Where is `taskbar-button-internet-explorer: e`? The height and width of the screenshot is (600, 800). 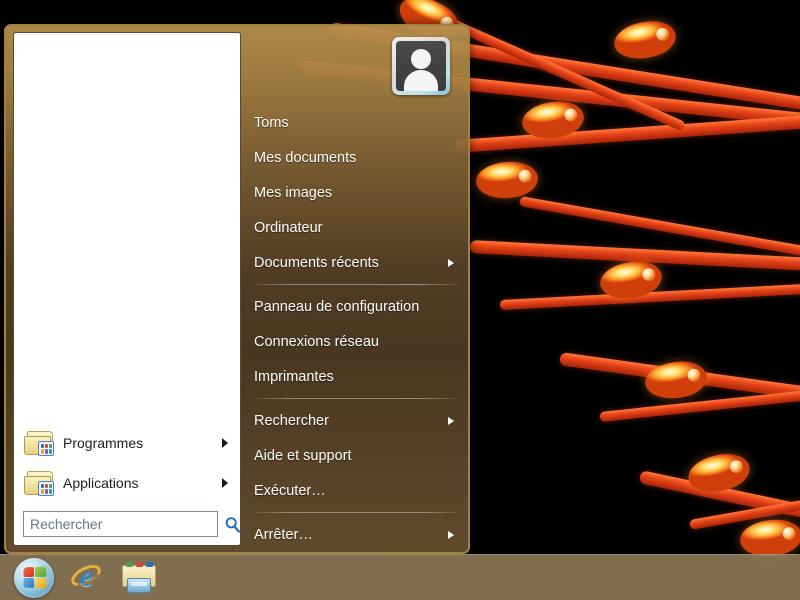
taskbar-button-internet-explorer: e is located at coordinates (86, 578).